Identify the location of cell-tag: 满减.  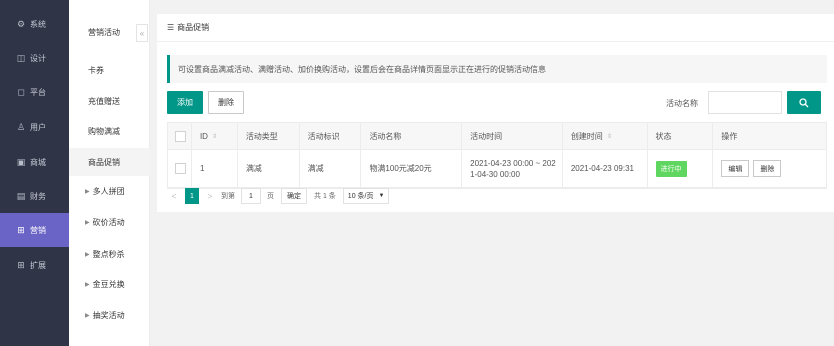
(331, 168).